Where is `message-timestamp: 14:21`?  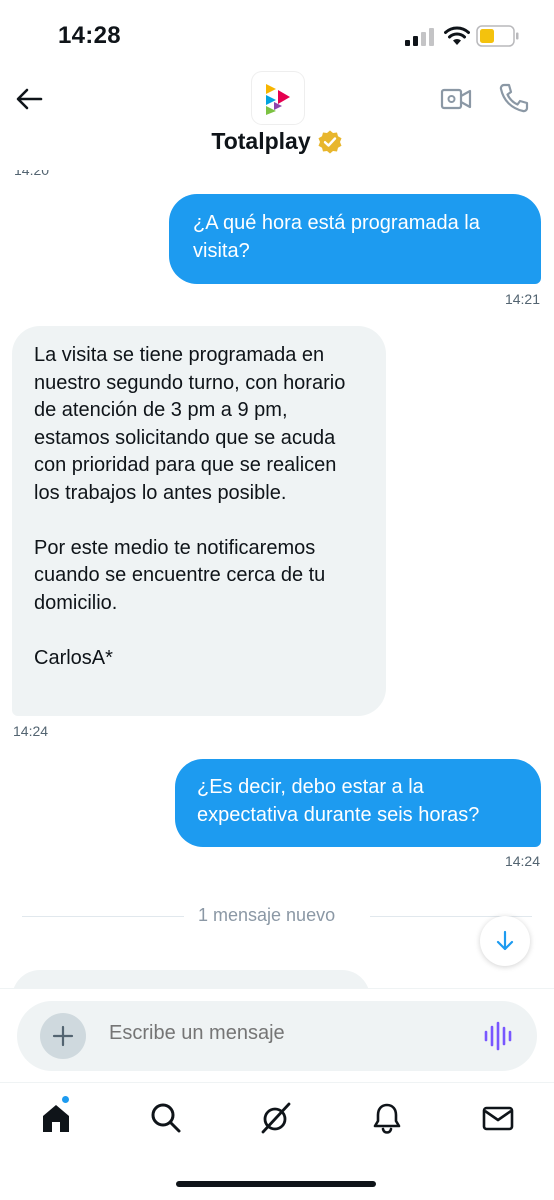
message-timestamp: 14:21 is located at coordinates (522, 299).